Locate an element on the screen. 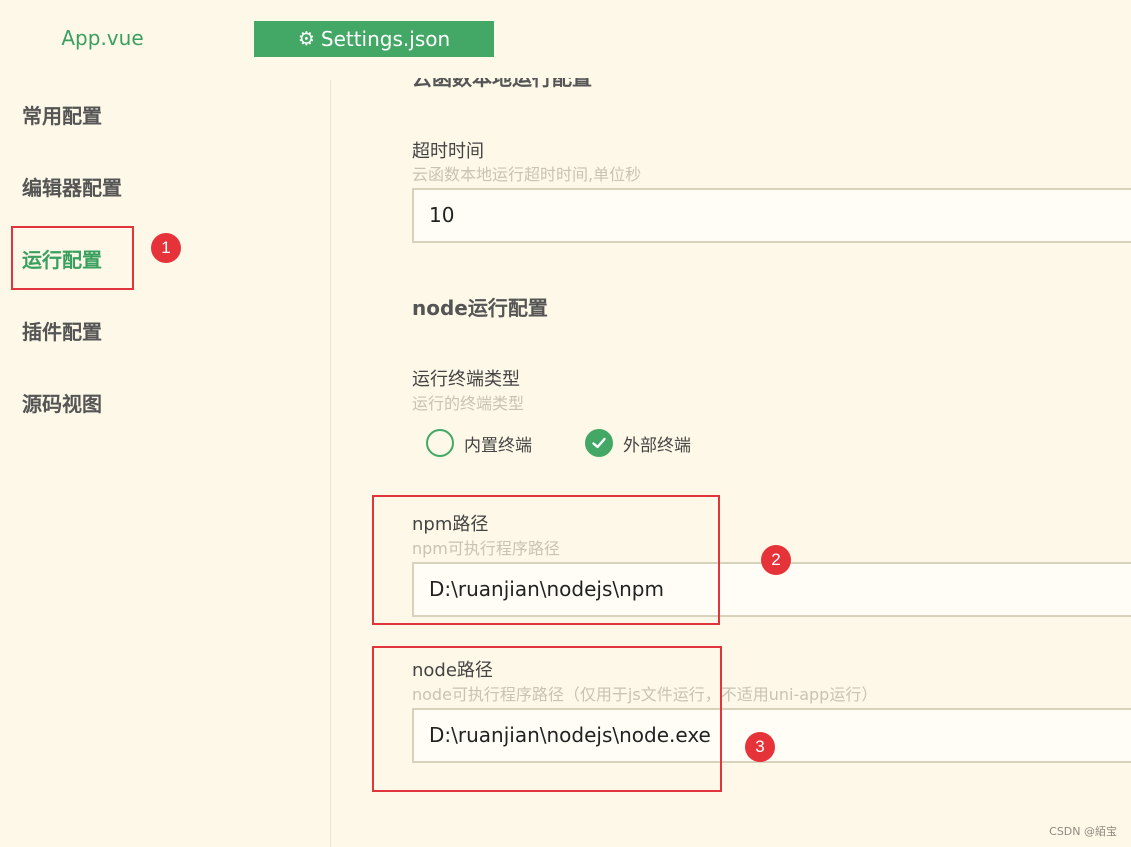 This screenshot has height=847, width=1131. radio-circle-unchecked is located at coordinates (440, 443).